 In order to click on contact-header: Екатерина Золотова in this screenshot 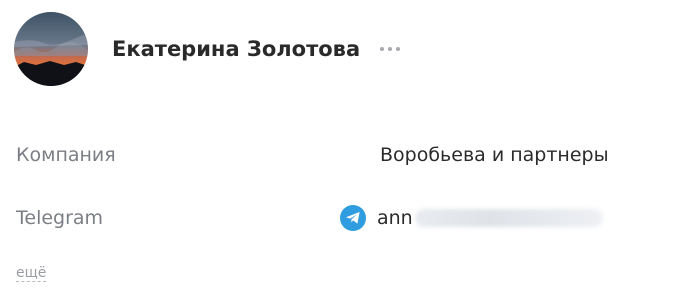, I will do `click(207, 49)`.